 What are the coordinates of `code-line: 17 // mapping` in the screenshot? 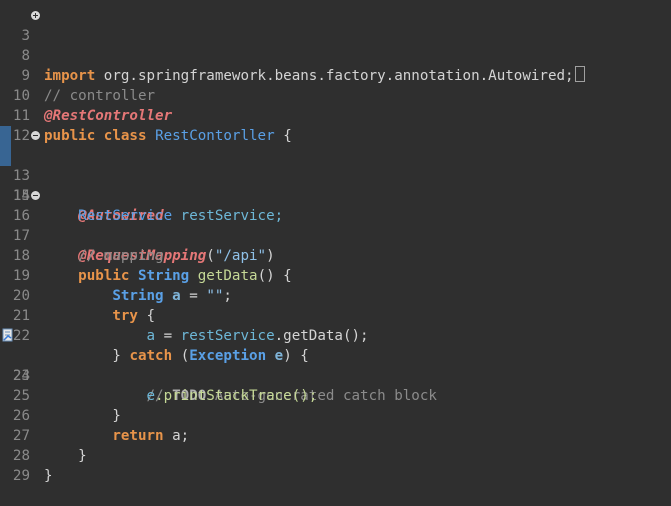 It's located at (335, 235).